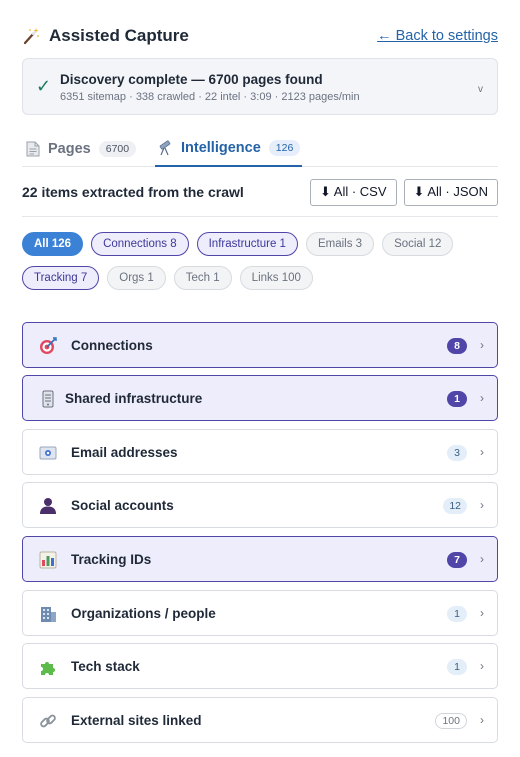 The height and width of the screenshot is (757, 520). What do you see at coordinates (48, 506) in the screenshot?
I see `person-icon` at bounding box center [48, 506].